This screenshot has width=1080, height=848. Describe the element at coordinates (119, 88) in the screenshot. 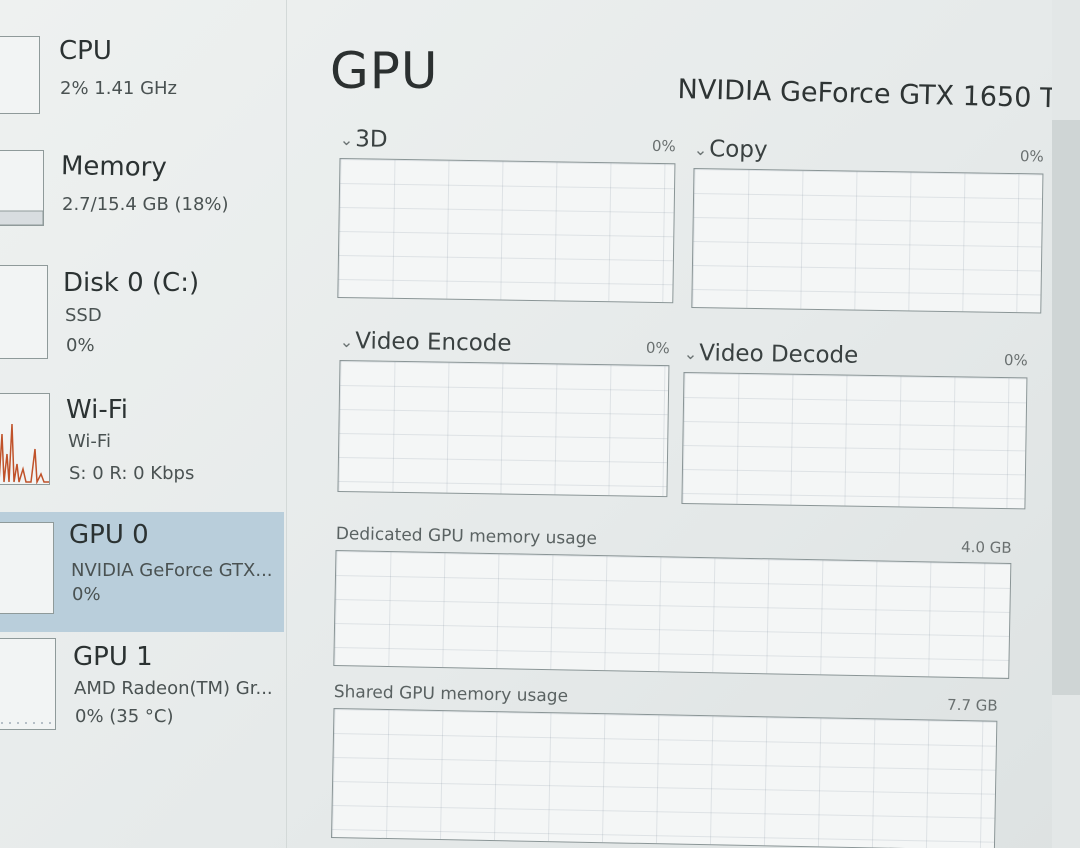

I see `sidebar-item-detail: 2% 1.41 GHz` at that location.